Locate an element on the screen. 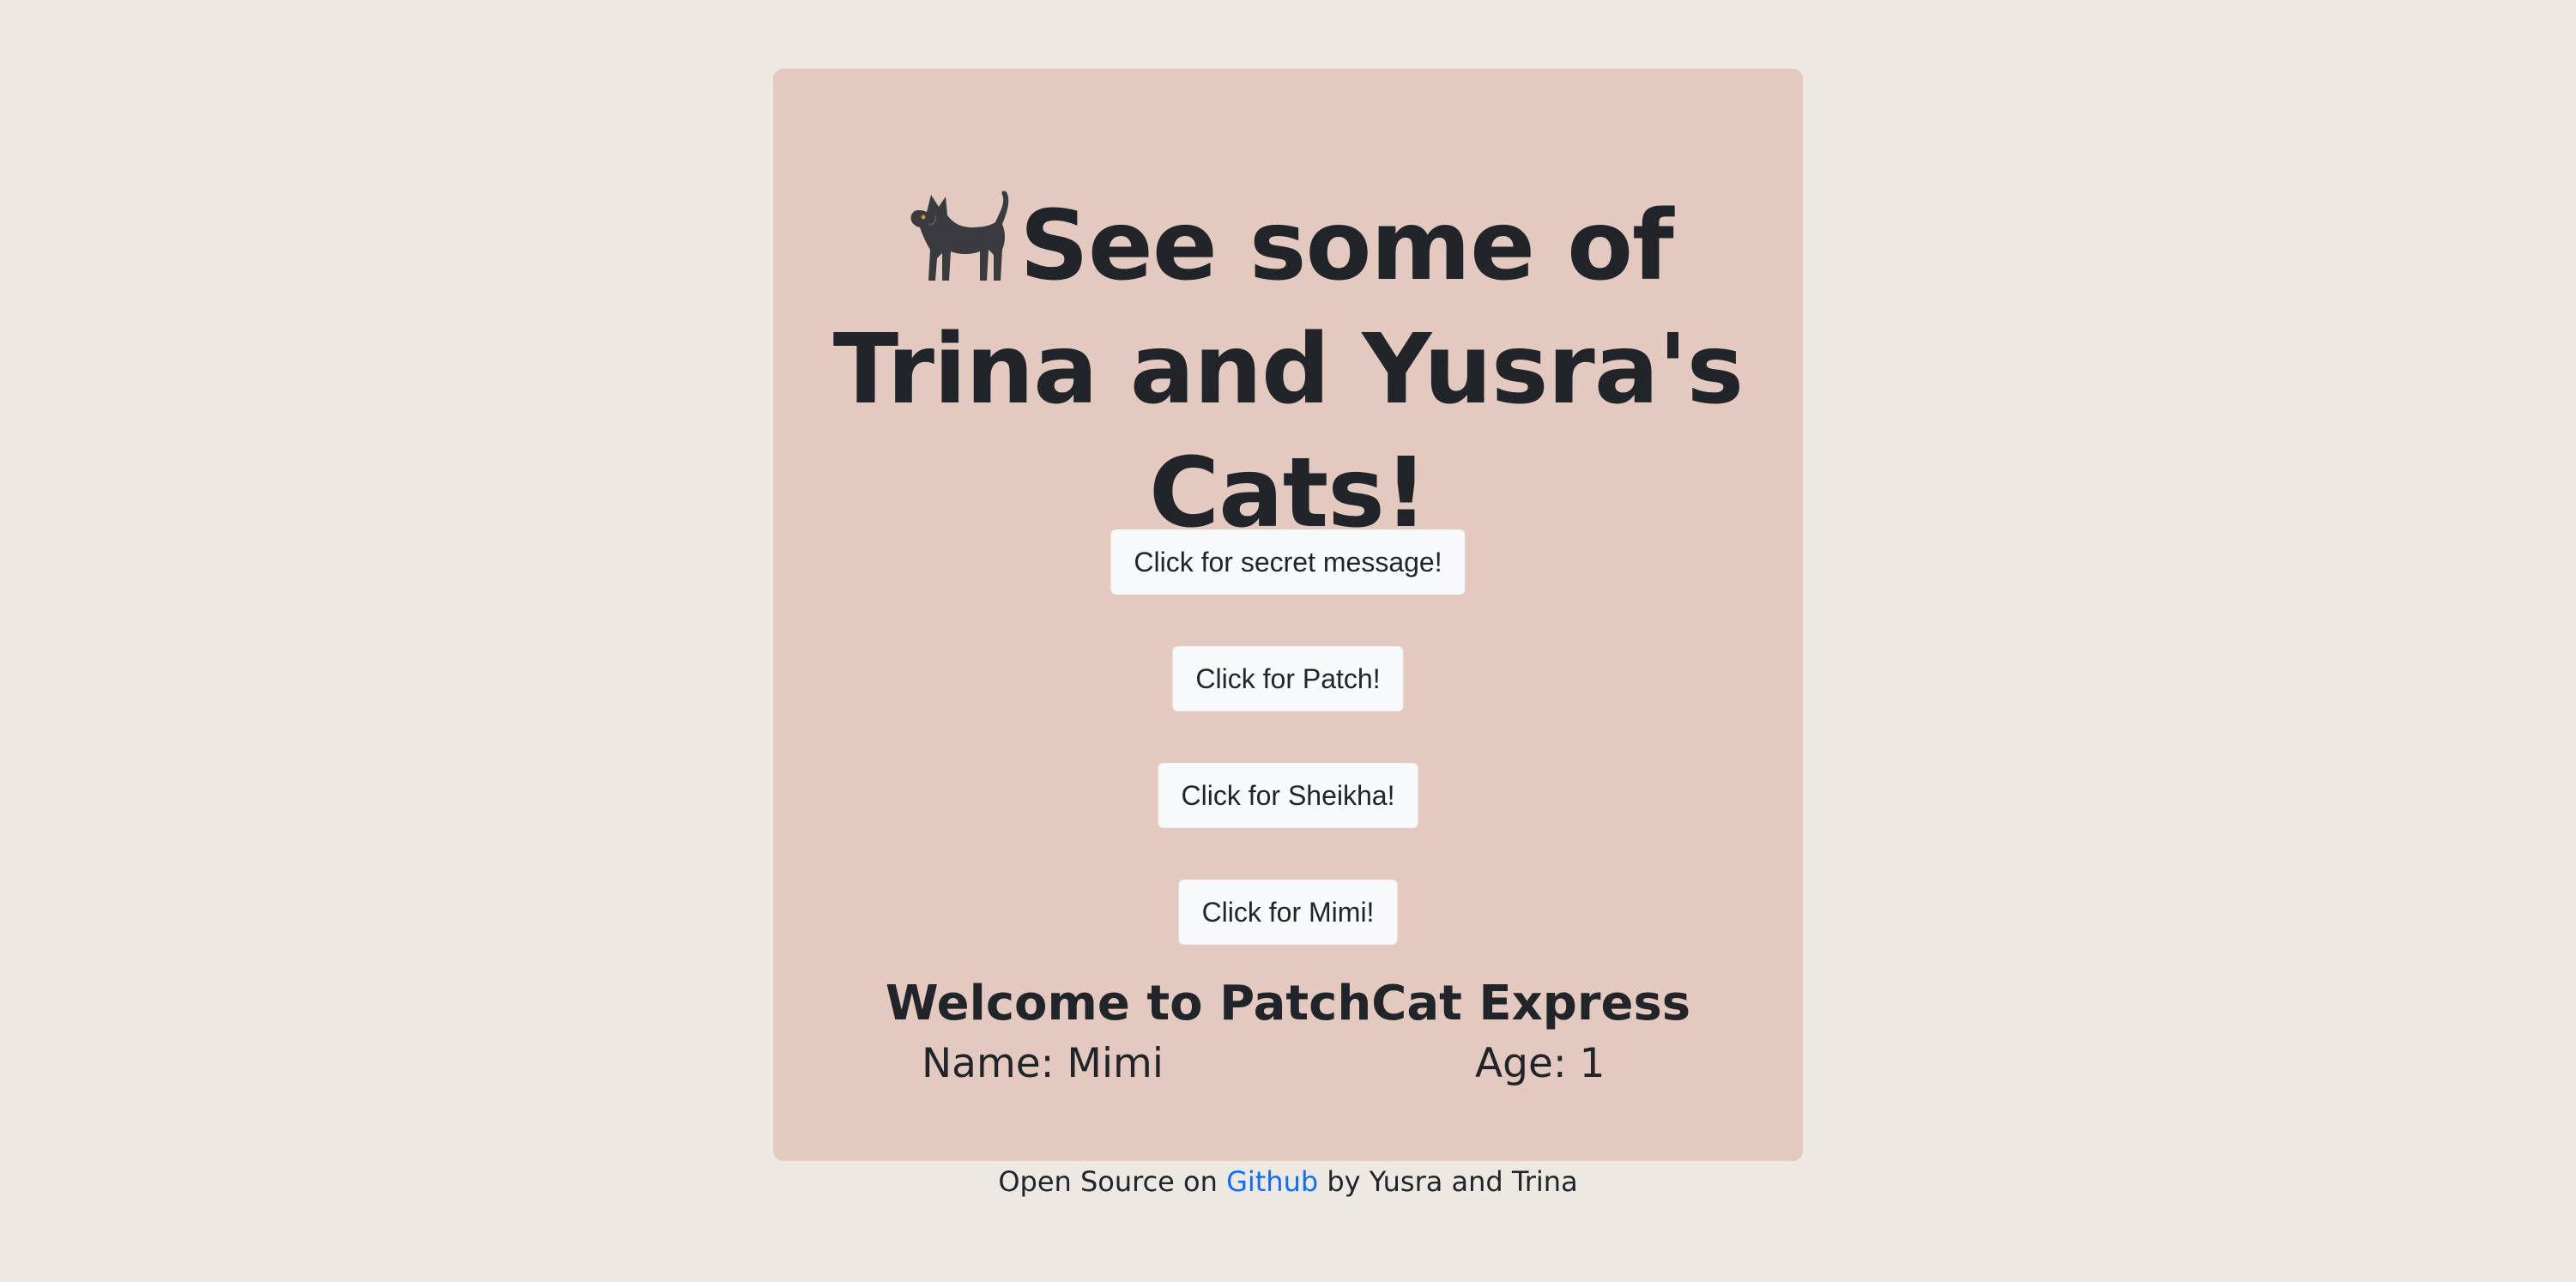 The width and height of the screenshot is (2576, 1282). cat-name: Name: Mimi is located at coordinates (1043, 1063).